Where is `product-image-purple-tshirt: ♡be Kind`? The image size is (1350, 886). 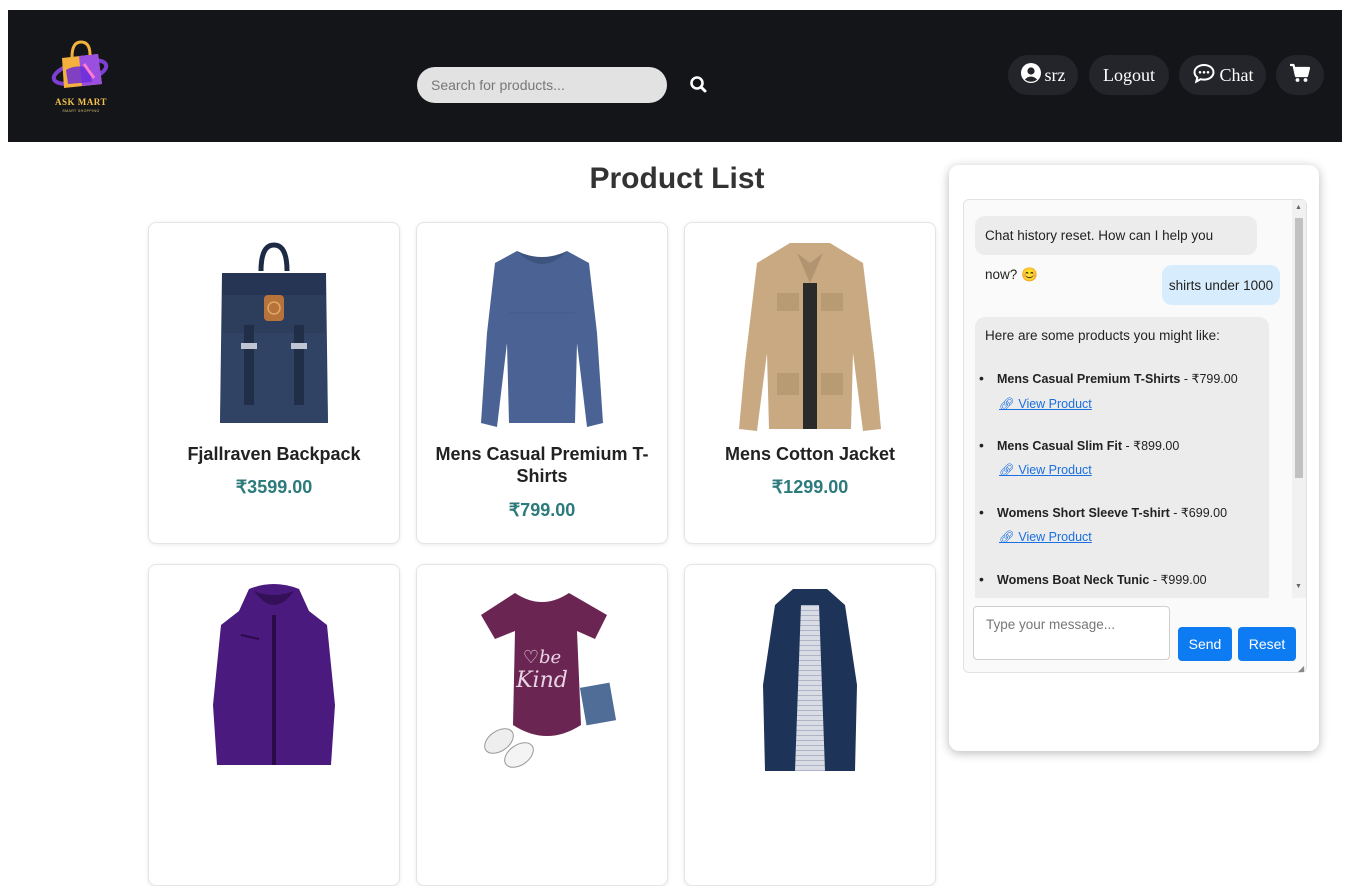 product-image-purple-tshirt: ♡be Kind is located at coordinates (549, 680).